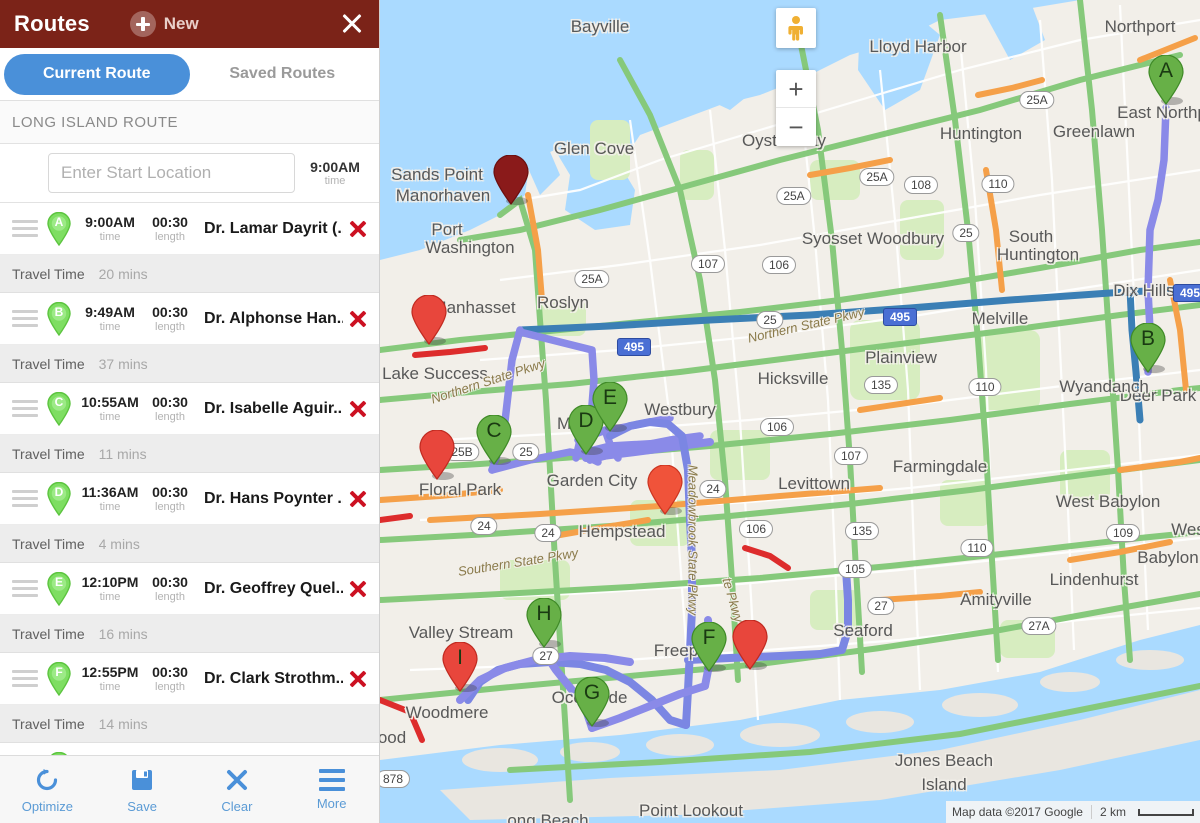 The image size is (1200, 823). Describe the element at coordinates (331, 779) in the screenshot. I see `hamburger-icon` at that location.